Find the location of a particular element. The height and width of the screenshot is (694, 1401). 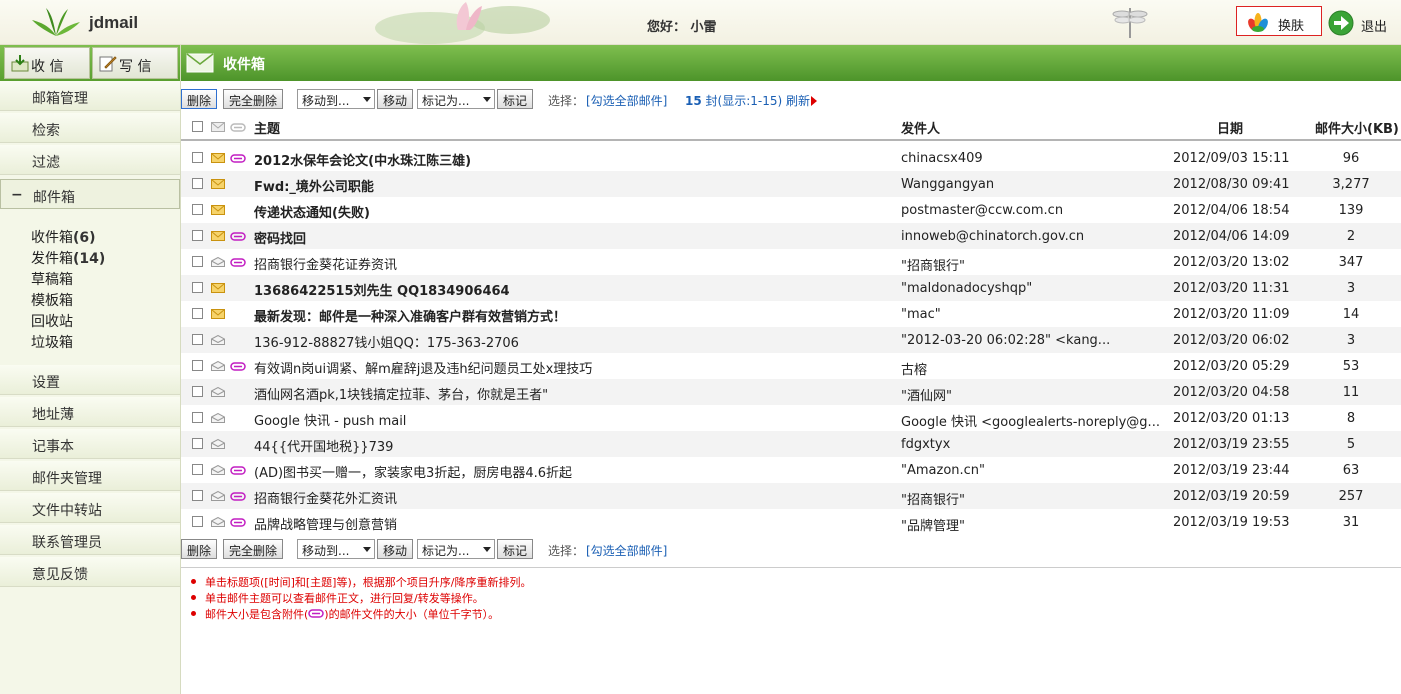

sidebar-item-mailbox-manage: 邮箱管理 is located at coordinates (90, 96).